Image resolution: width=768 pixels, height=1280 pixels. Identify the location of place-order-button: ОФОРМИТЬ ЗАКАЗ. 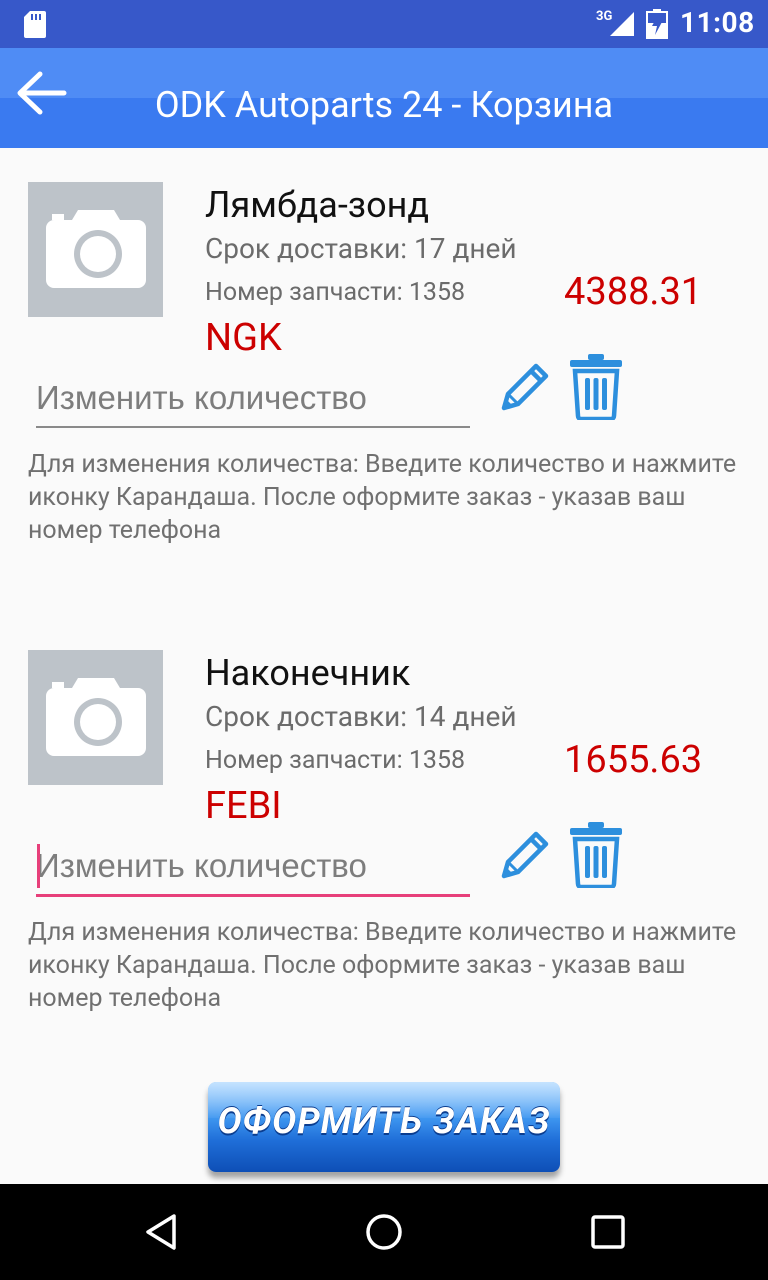
(384, 1127).